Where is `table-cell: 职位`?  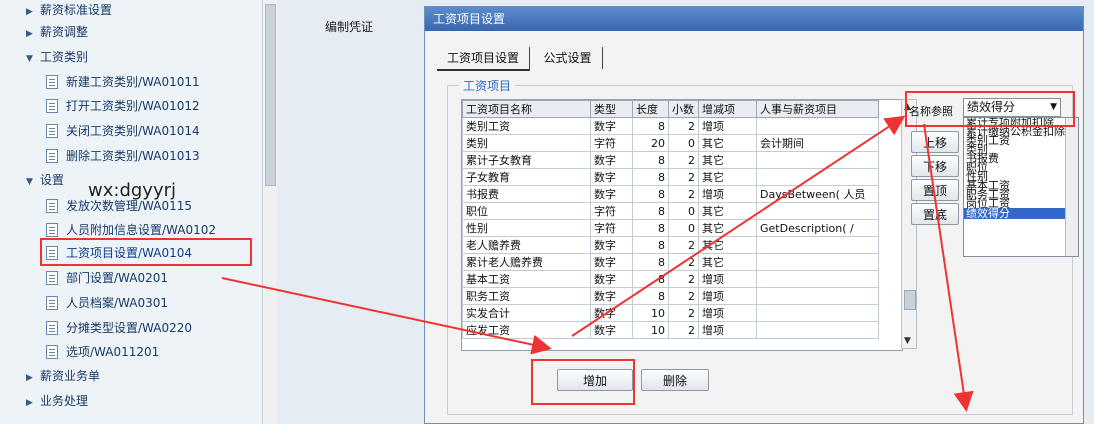 table-cell: 职位 is located at coordinates (526, 211).